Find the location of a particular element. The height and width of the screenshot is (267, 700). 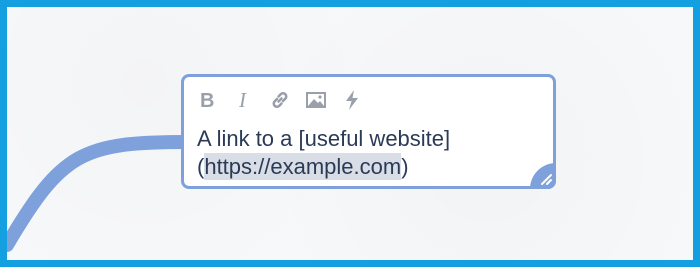

bold-icon: B is located at coordinates (207, 100).